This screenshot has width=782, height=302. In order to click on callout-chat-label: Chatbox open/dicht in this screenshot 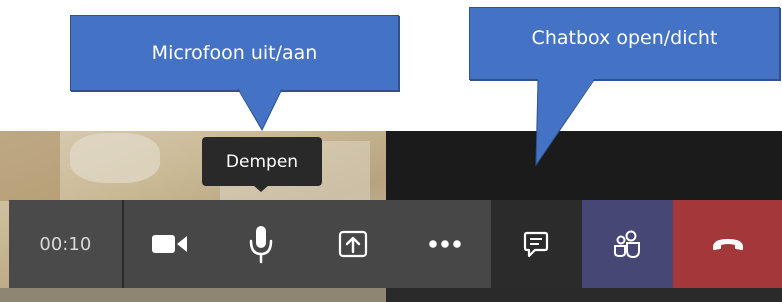, I will do `click(624, 38)`.